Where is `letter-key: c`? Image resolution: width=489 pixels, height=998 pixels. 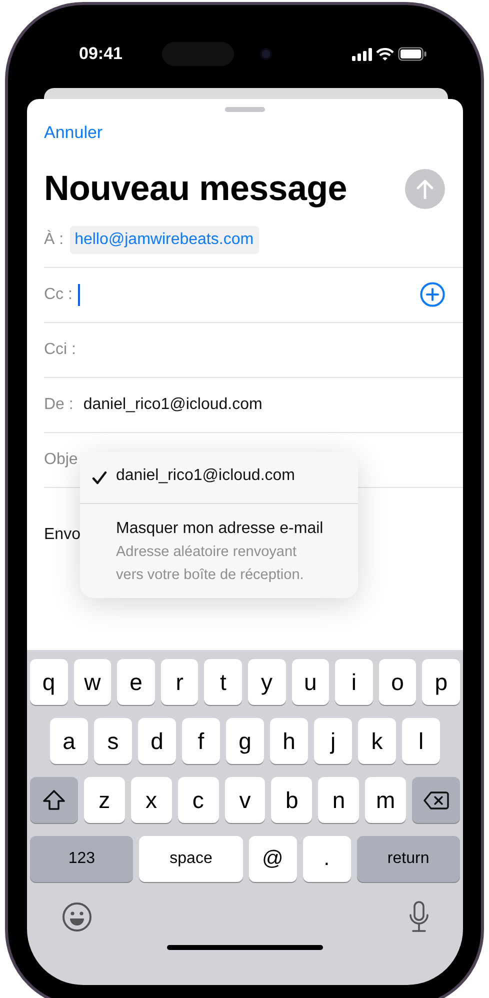 letter-key: c is located at coordinates (198, 800).